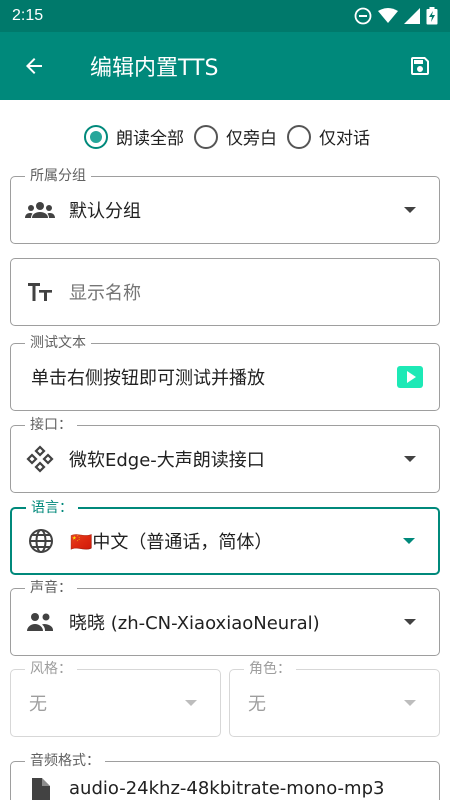 Image resolution: width=450 pixels, height=800 pixels. I want to click on api-legend: 接口：, so click(51, 425).